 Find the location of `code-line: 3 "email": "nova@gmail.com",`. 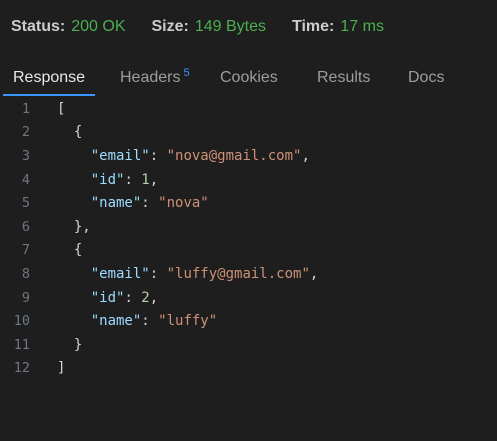

code-line: 3 "email": "nova@gmail.com", is located at coordinates (248, 156).